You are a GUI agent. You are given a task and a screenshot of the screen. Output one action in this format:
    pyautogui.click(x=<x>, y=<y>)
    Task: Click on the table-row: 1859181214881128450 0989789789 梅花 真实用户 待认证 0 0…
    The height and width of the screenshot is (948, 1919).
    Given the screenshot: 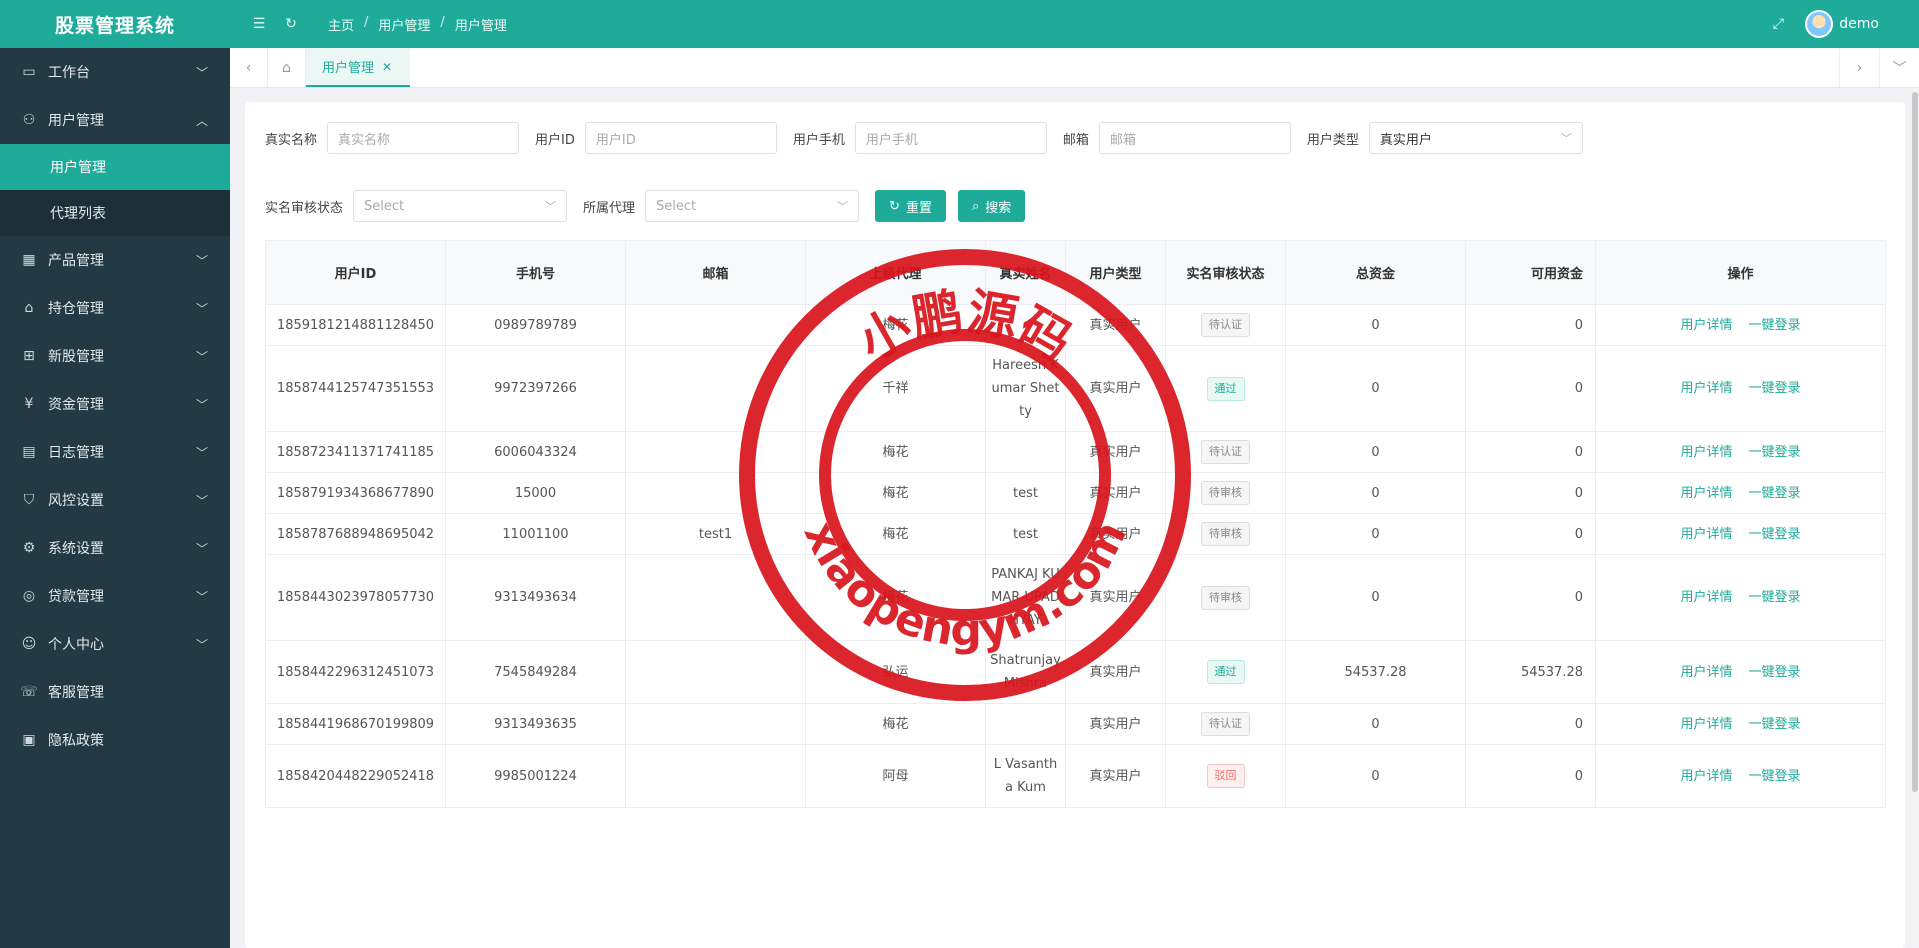 What is the action you would take?
    pyautogui.click(x=1075, y=325)
    